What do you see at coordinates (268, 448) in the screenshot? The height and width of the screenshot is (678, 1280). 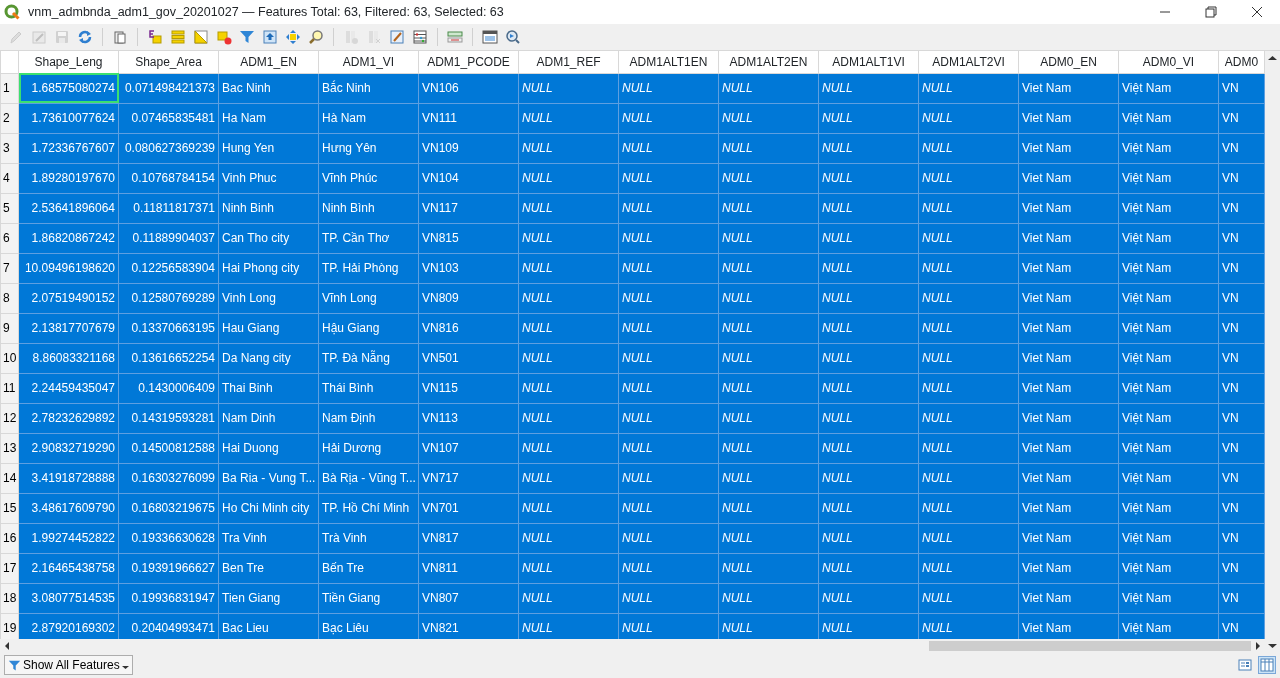 I see `table-cell: Hai Duong` at bounding box center [268, 448].